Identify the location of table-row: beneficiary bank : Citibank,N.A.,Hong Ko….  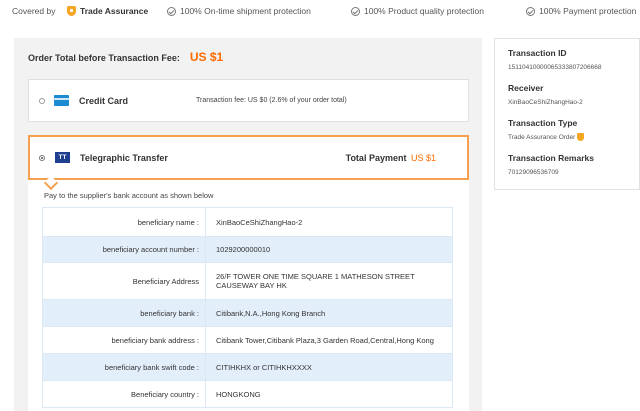
(247, 313).